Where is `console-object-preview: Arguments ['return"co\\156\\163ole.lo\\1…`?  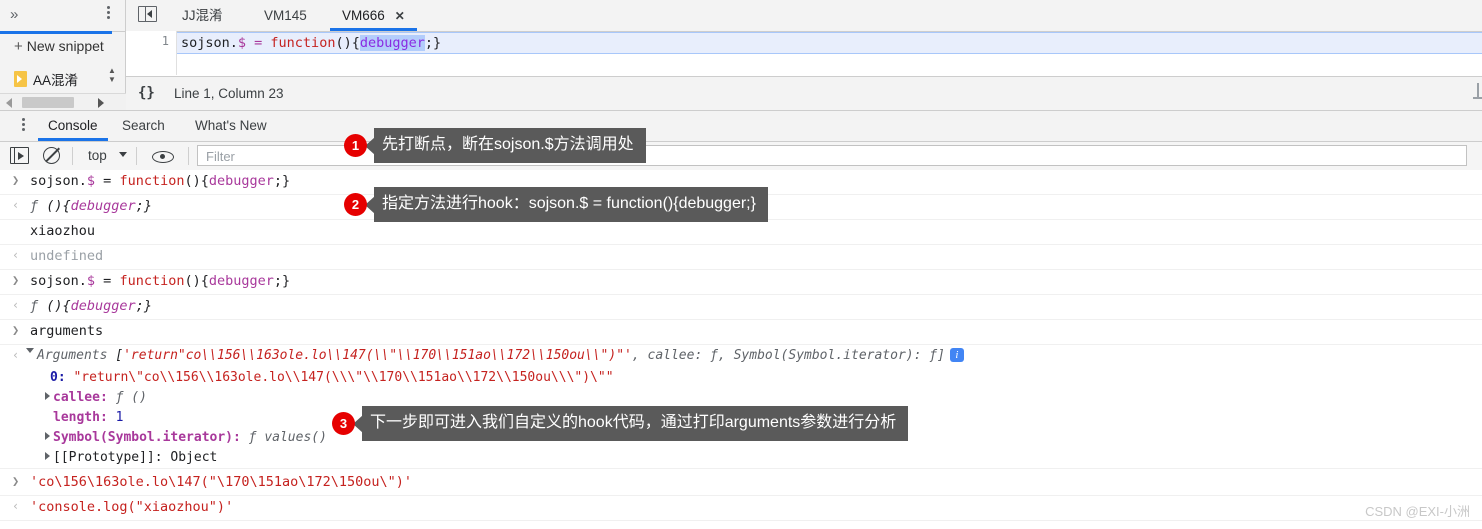
console-object-preview: Arguments ['return"co\\156\\163ole.lo\\1… is located at coordinates (495, 355).